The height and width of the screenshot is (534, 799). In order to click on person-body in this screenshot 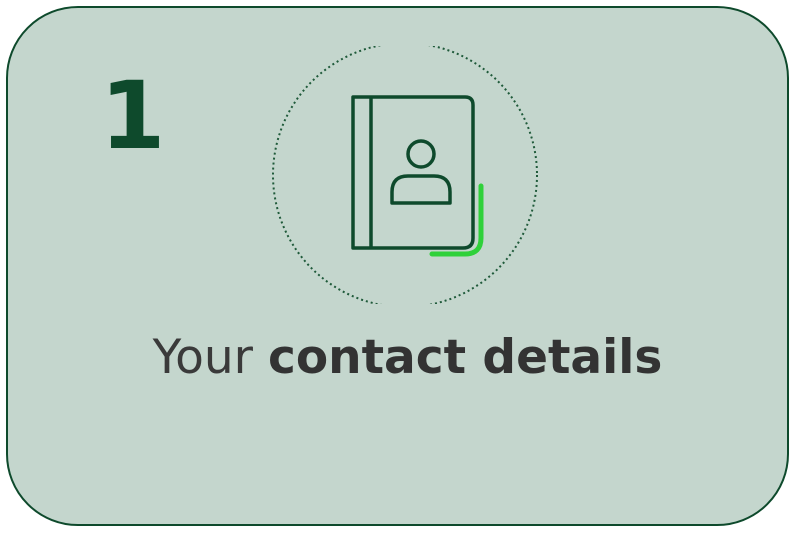, I will do `click(421, 189)`.